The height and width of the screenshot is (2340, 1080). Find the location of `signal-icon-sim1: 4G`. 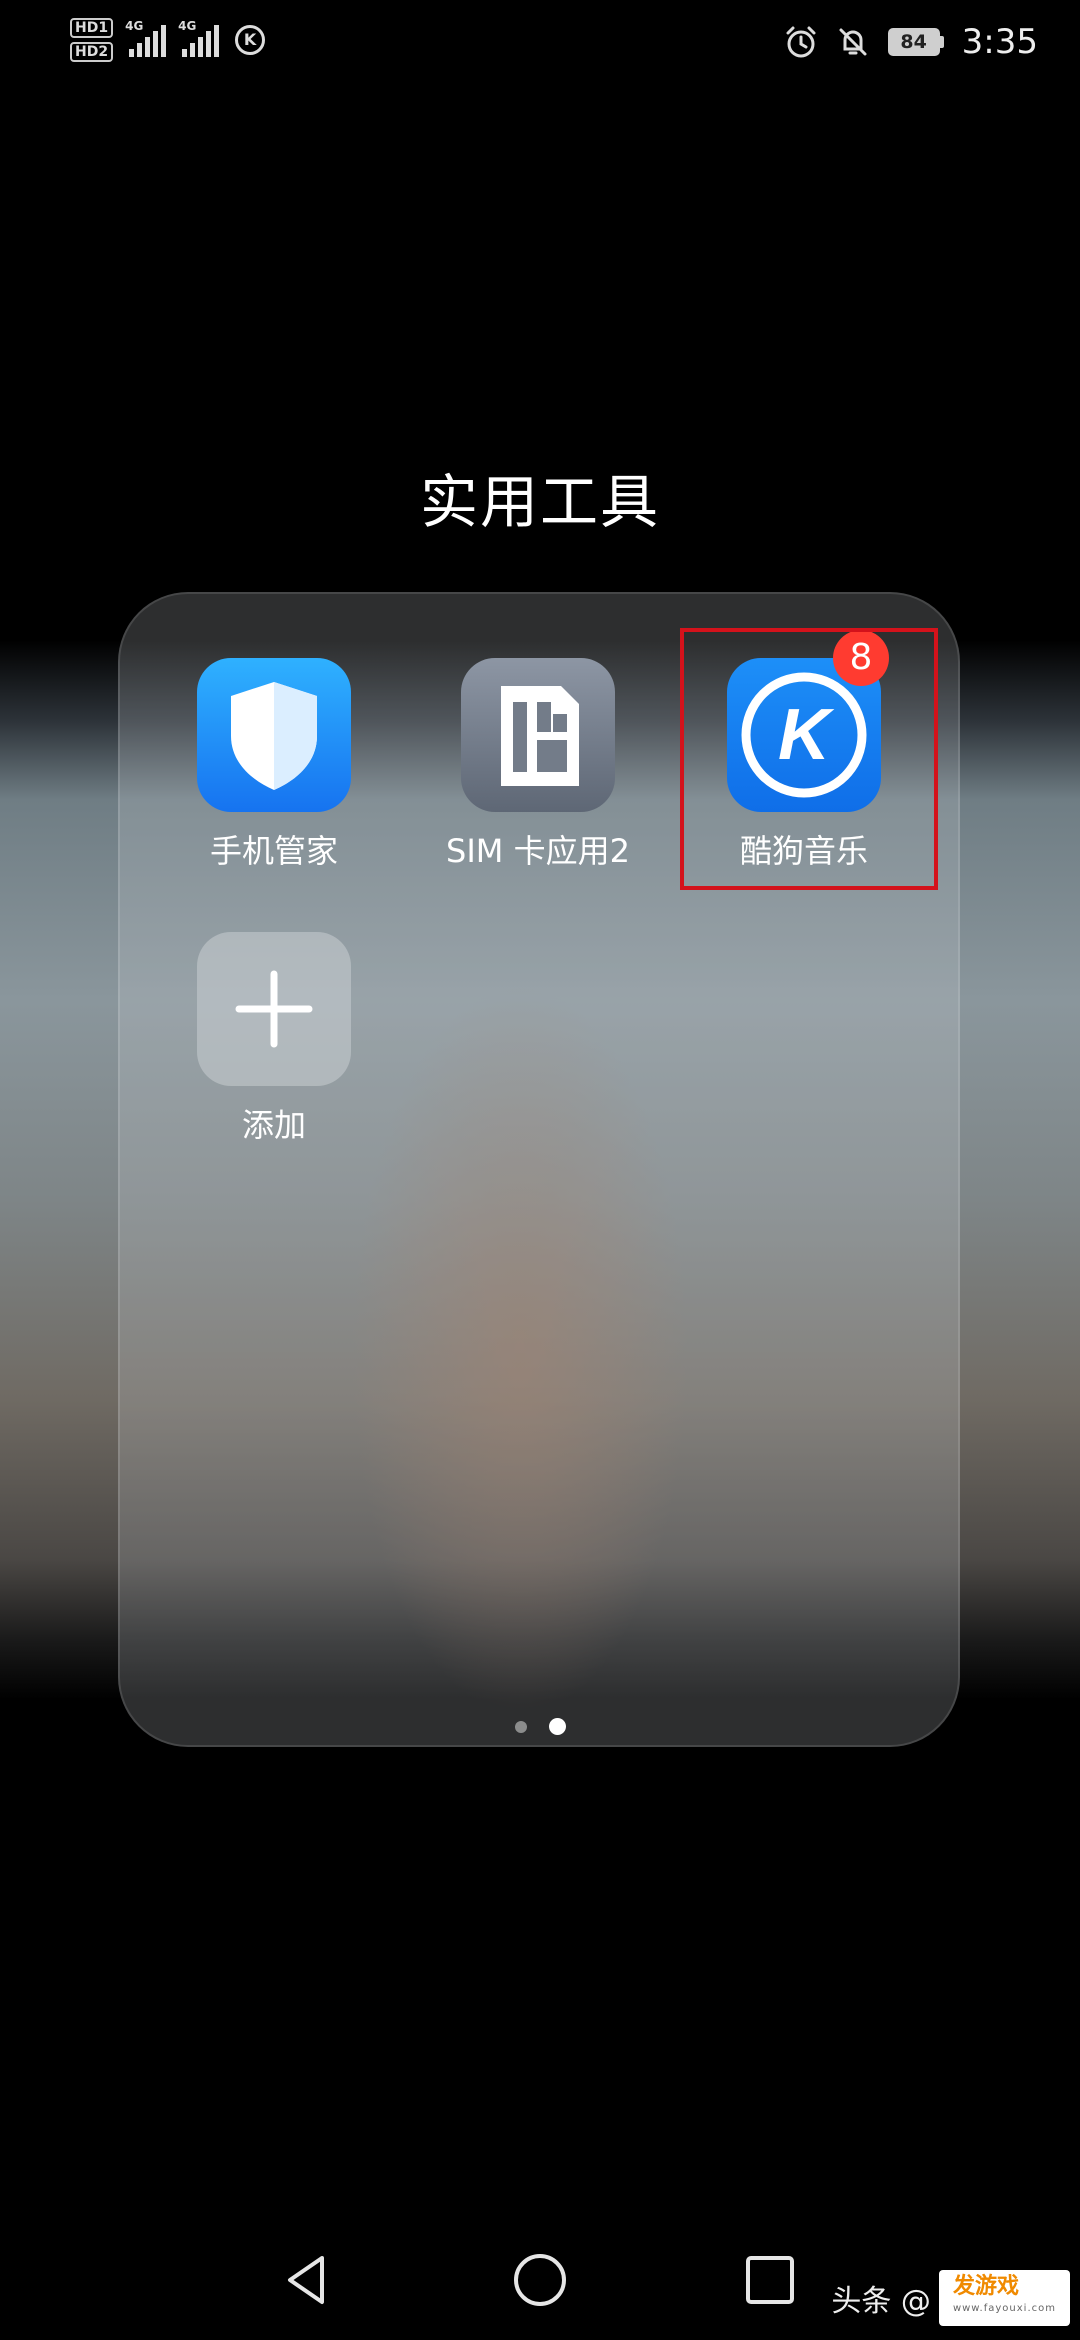

signal-icon-sim1: 4G is located at coordinates (146, 38).